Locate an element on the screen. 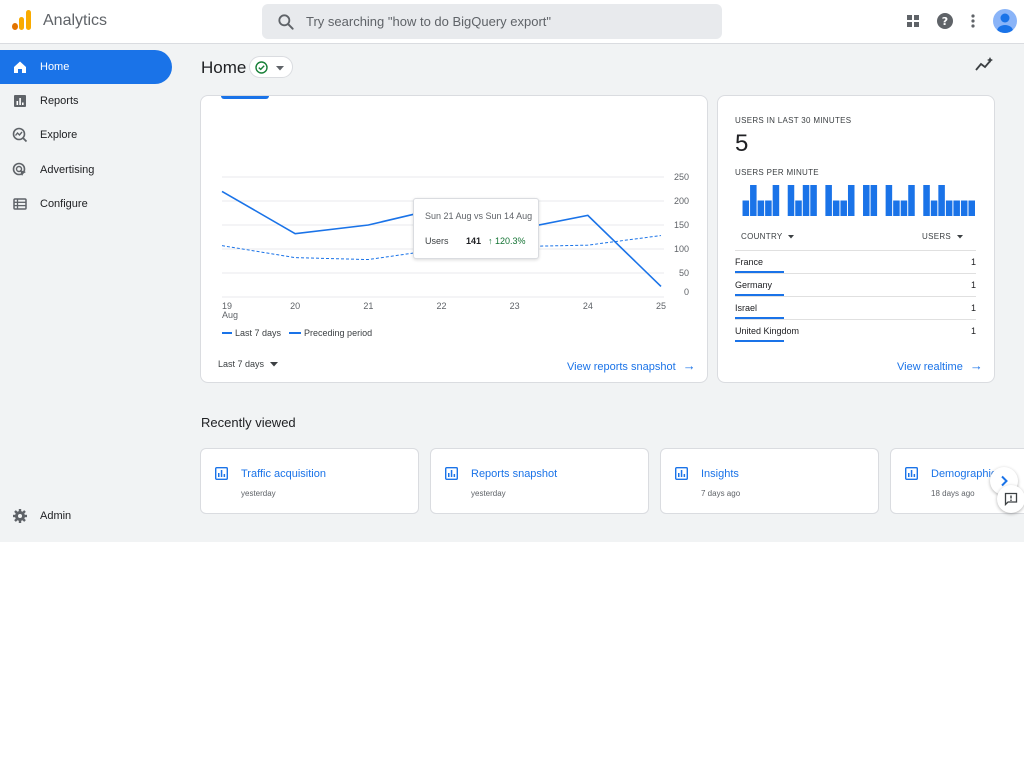  country-column-header: COUNTRY is located at coordinates (767, 236).